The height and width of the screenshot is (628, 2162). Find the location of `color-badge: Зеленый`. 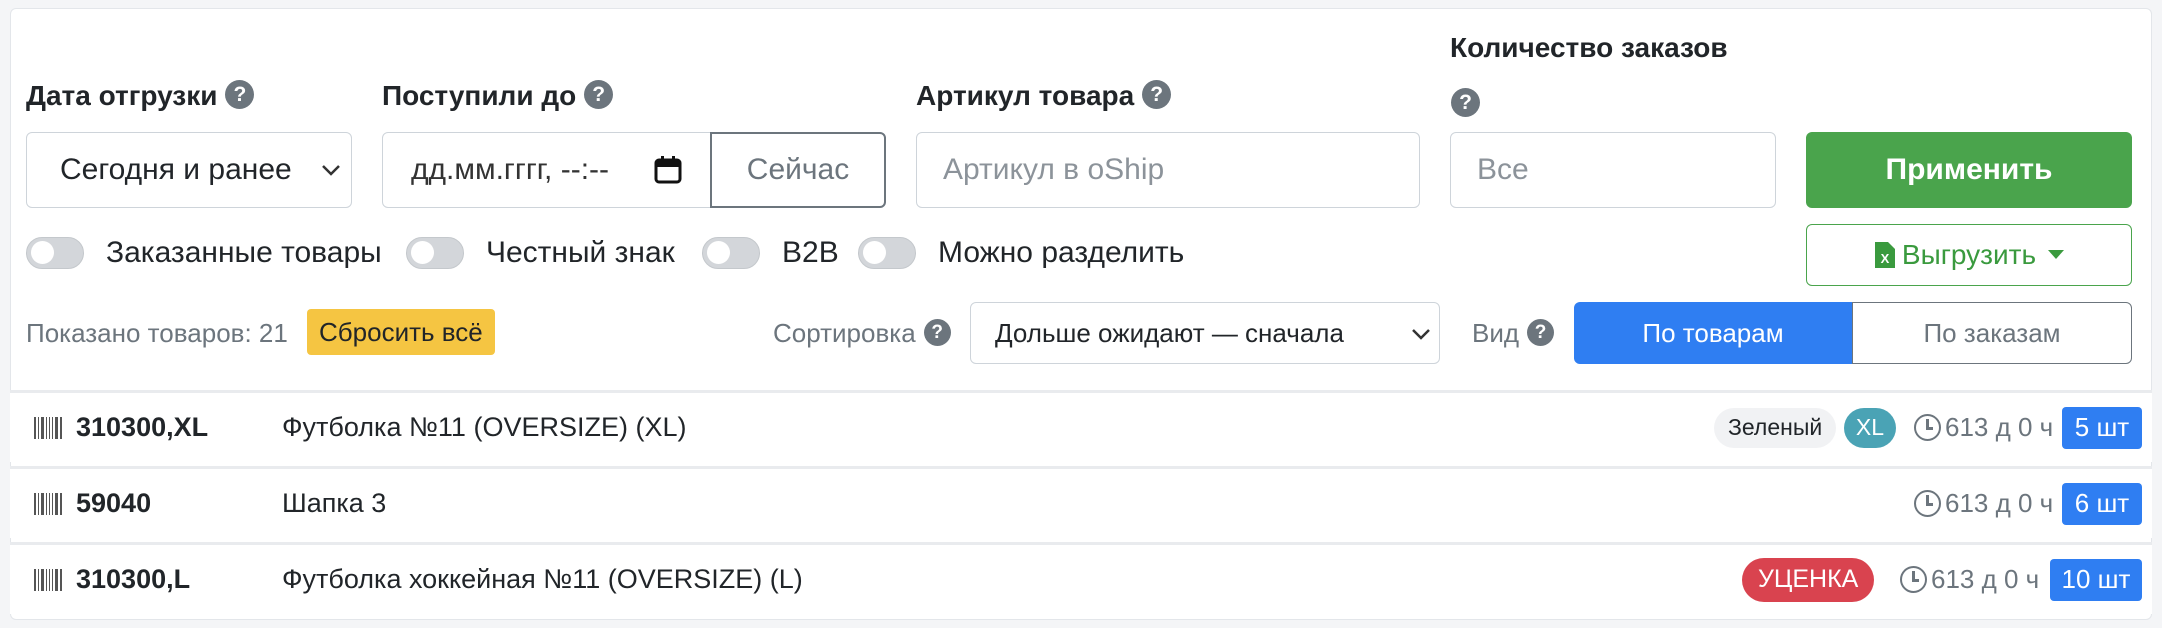

color-badge: Зеленый is located at coordinates (1775, 427).